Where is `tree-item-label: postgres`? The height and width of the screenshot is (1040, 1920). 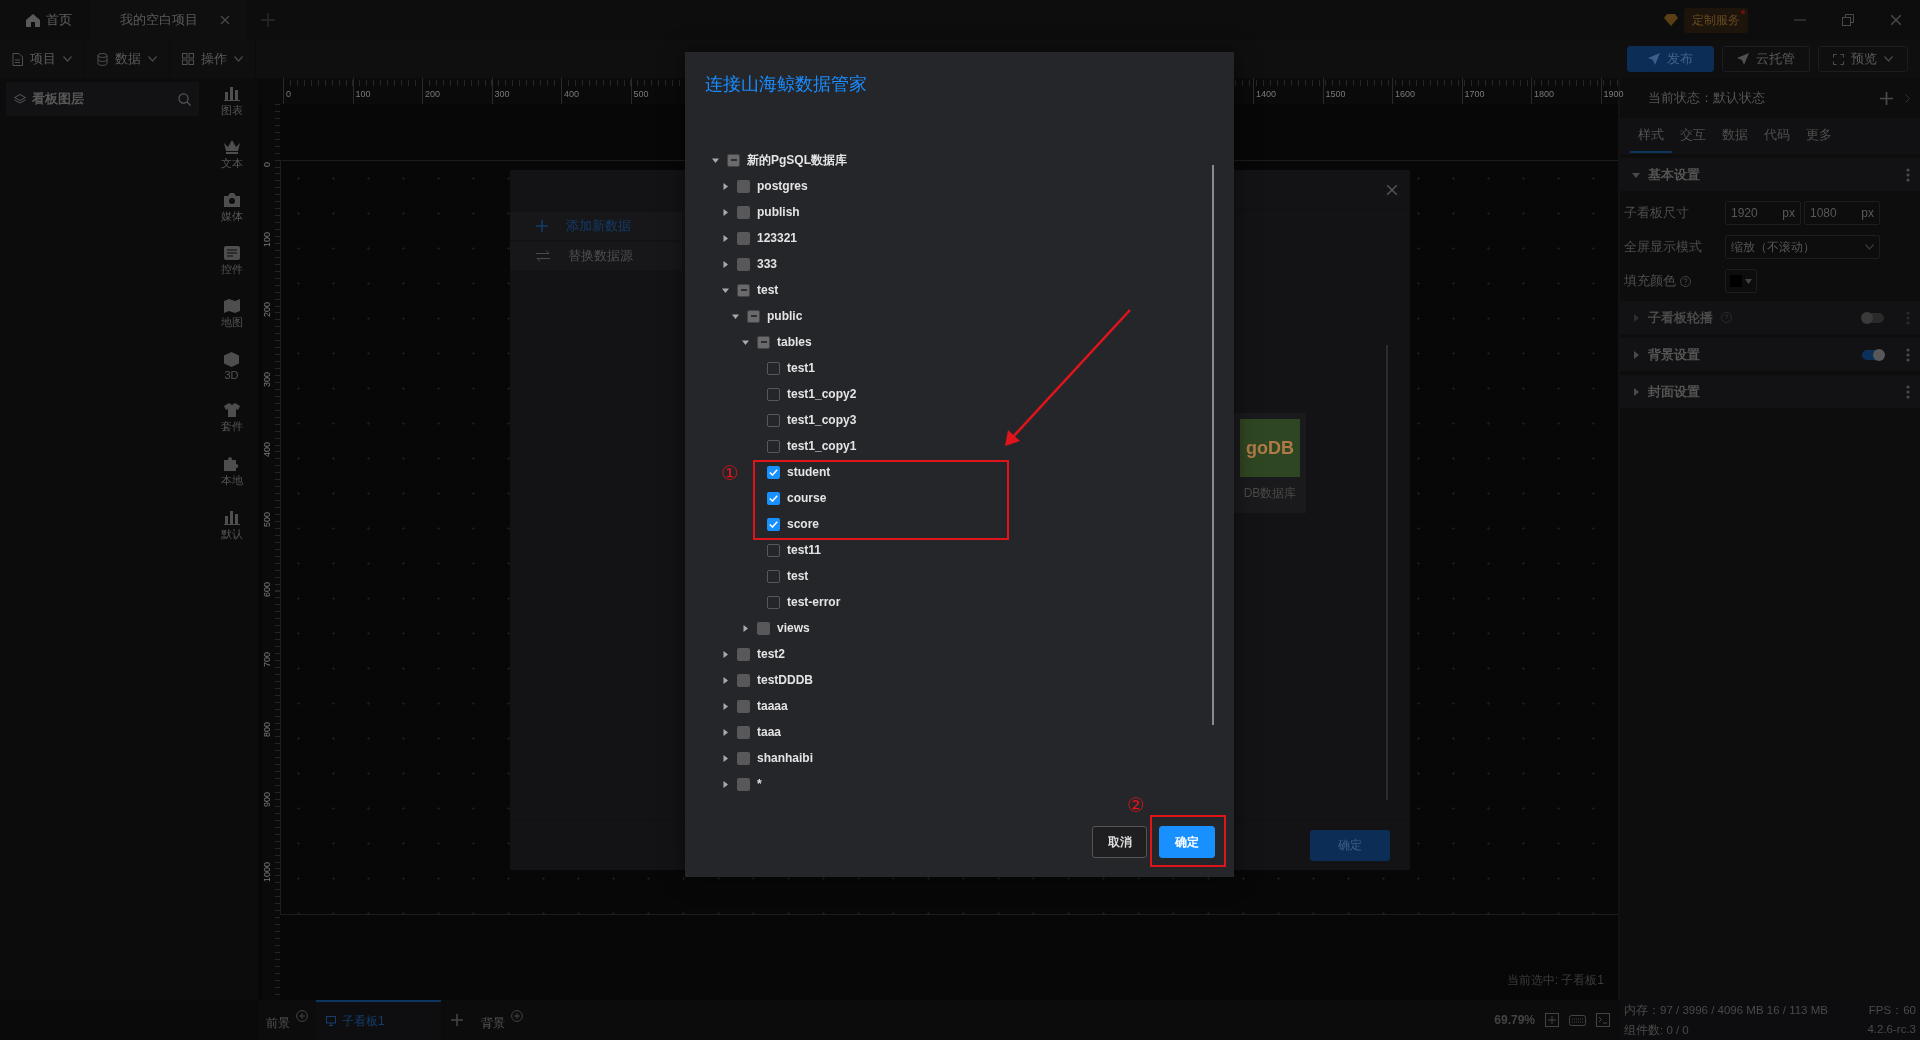
tree-item-label: postgres is located at coordinates (782, 186).